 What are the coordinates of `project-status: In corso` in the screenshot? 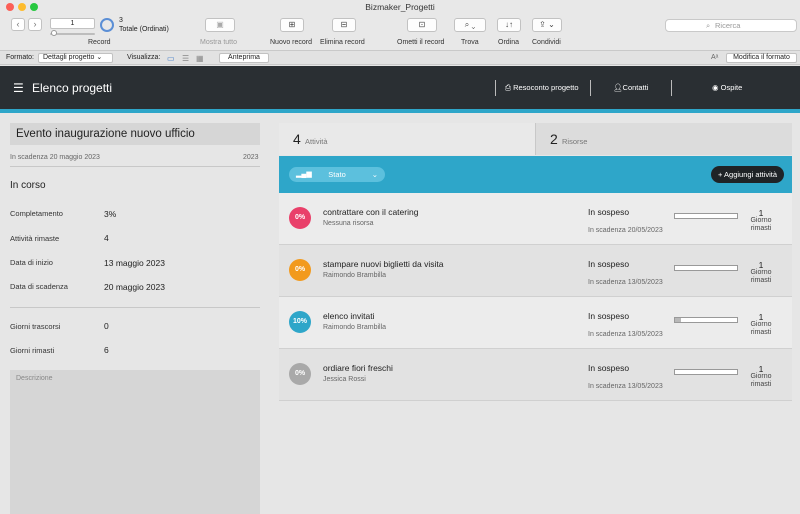 It's located at (28, 185).